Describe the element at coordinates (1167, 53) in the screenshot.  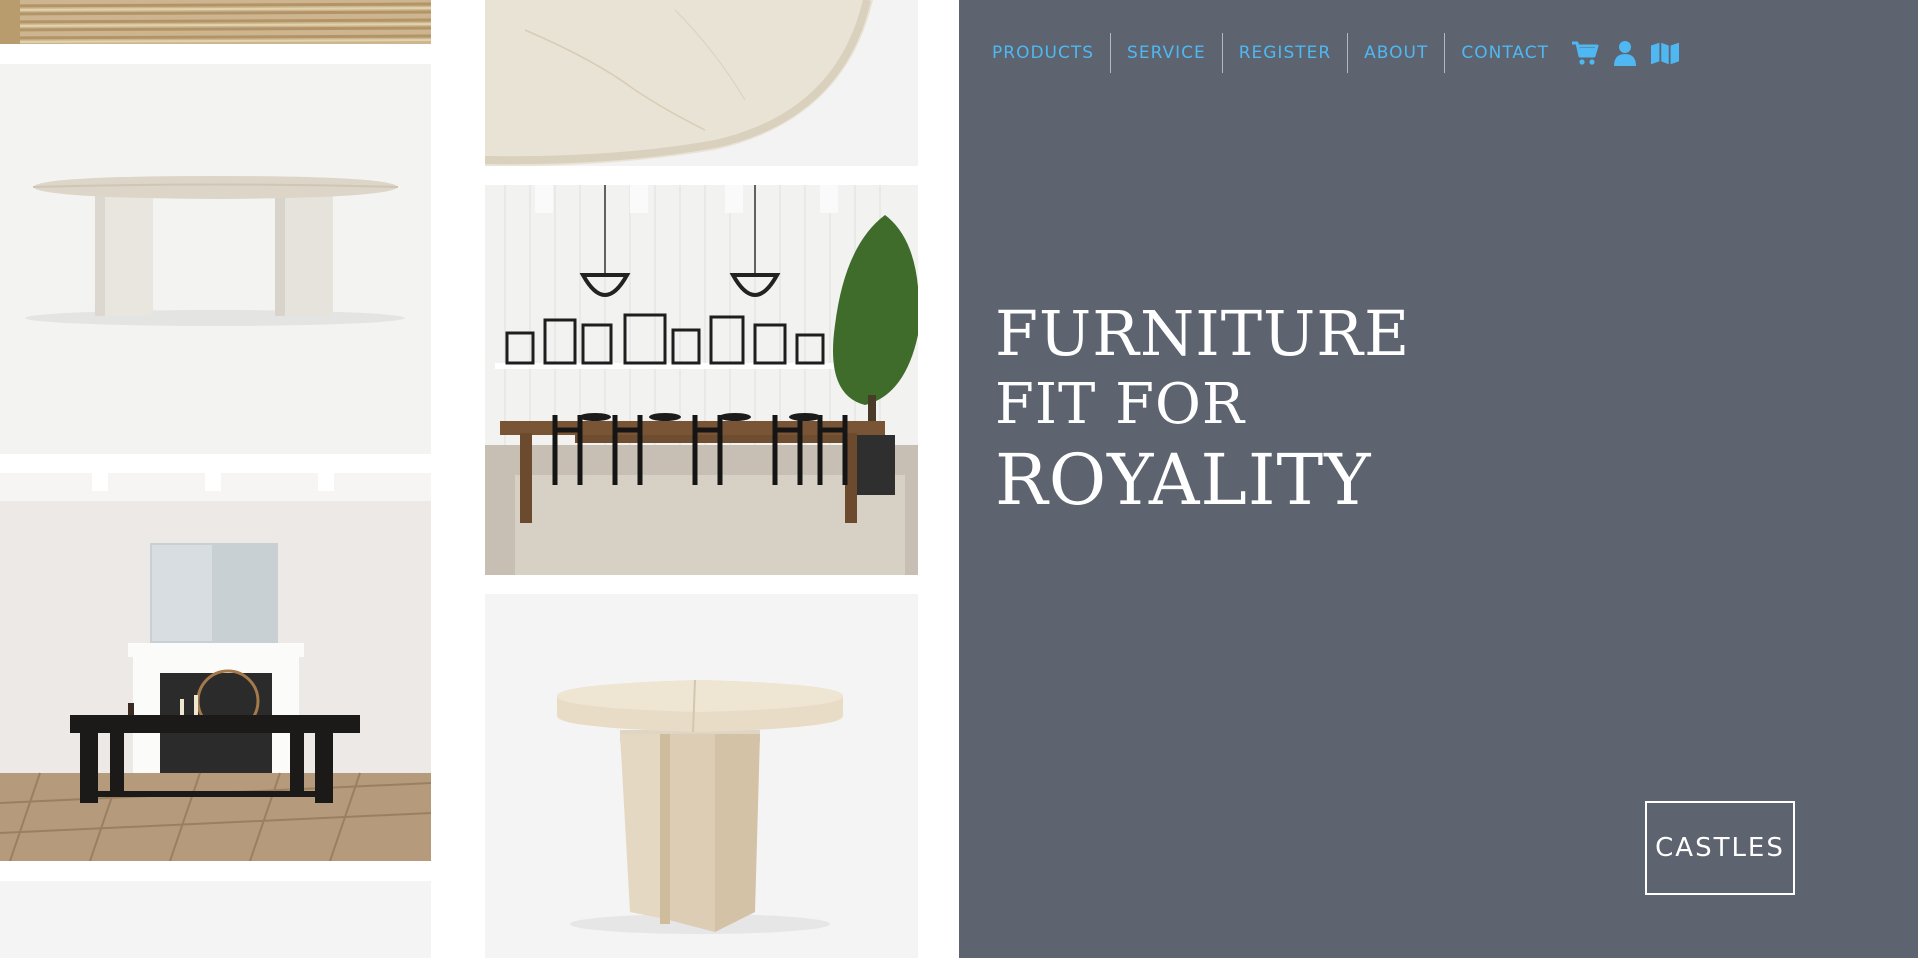
I see `nav-link-service: SERVICE` at that location.